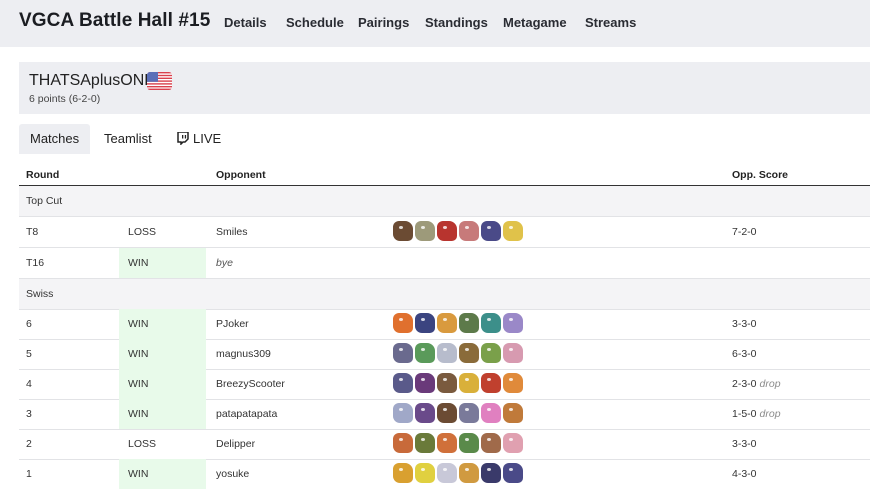 This screenshot has width=870, height=499. What do you see at coordinates (232, 324) in the screenshot?
I see `opponent-link: PJoker` at bounding box center [232, 324].